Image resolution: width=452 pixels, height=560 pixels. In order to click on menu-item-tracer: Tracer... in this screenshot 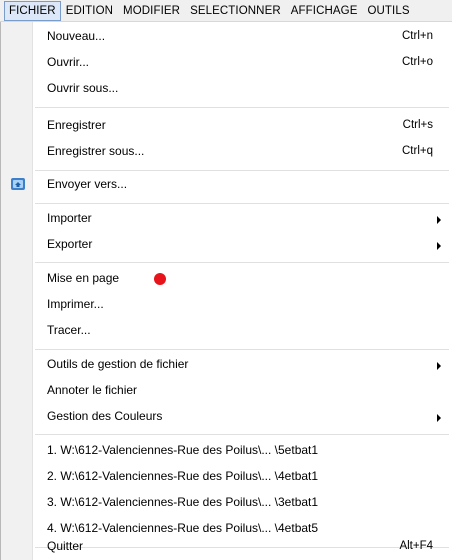, I will do `click(226, 331)`.